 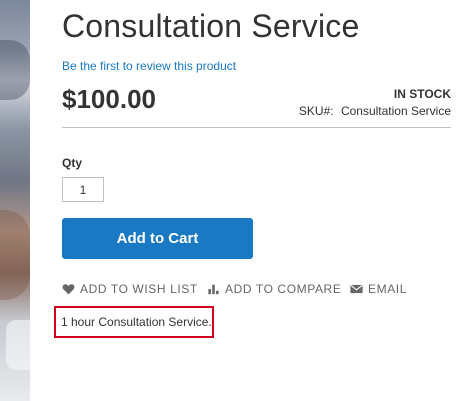 What do you see at coordinates (213, 289) in the screenshot?
I see `compare-bars-icon` at bounding box center [213, 289].